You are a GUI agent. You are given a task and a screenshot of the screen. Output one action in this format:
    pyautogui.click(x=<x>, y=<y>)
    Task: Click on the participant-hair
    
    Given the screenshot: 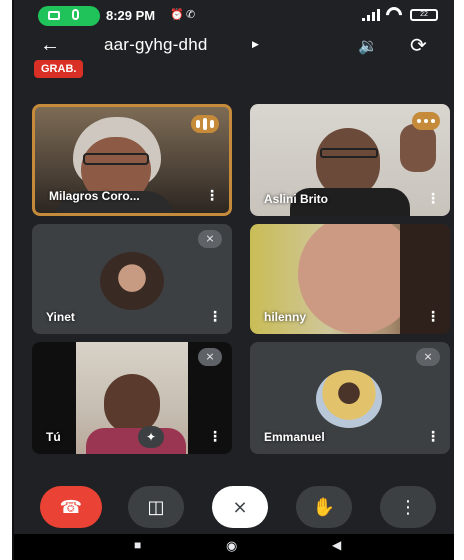 What is the action you would take?
    pyautogui.click(x=425, y=279)
    